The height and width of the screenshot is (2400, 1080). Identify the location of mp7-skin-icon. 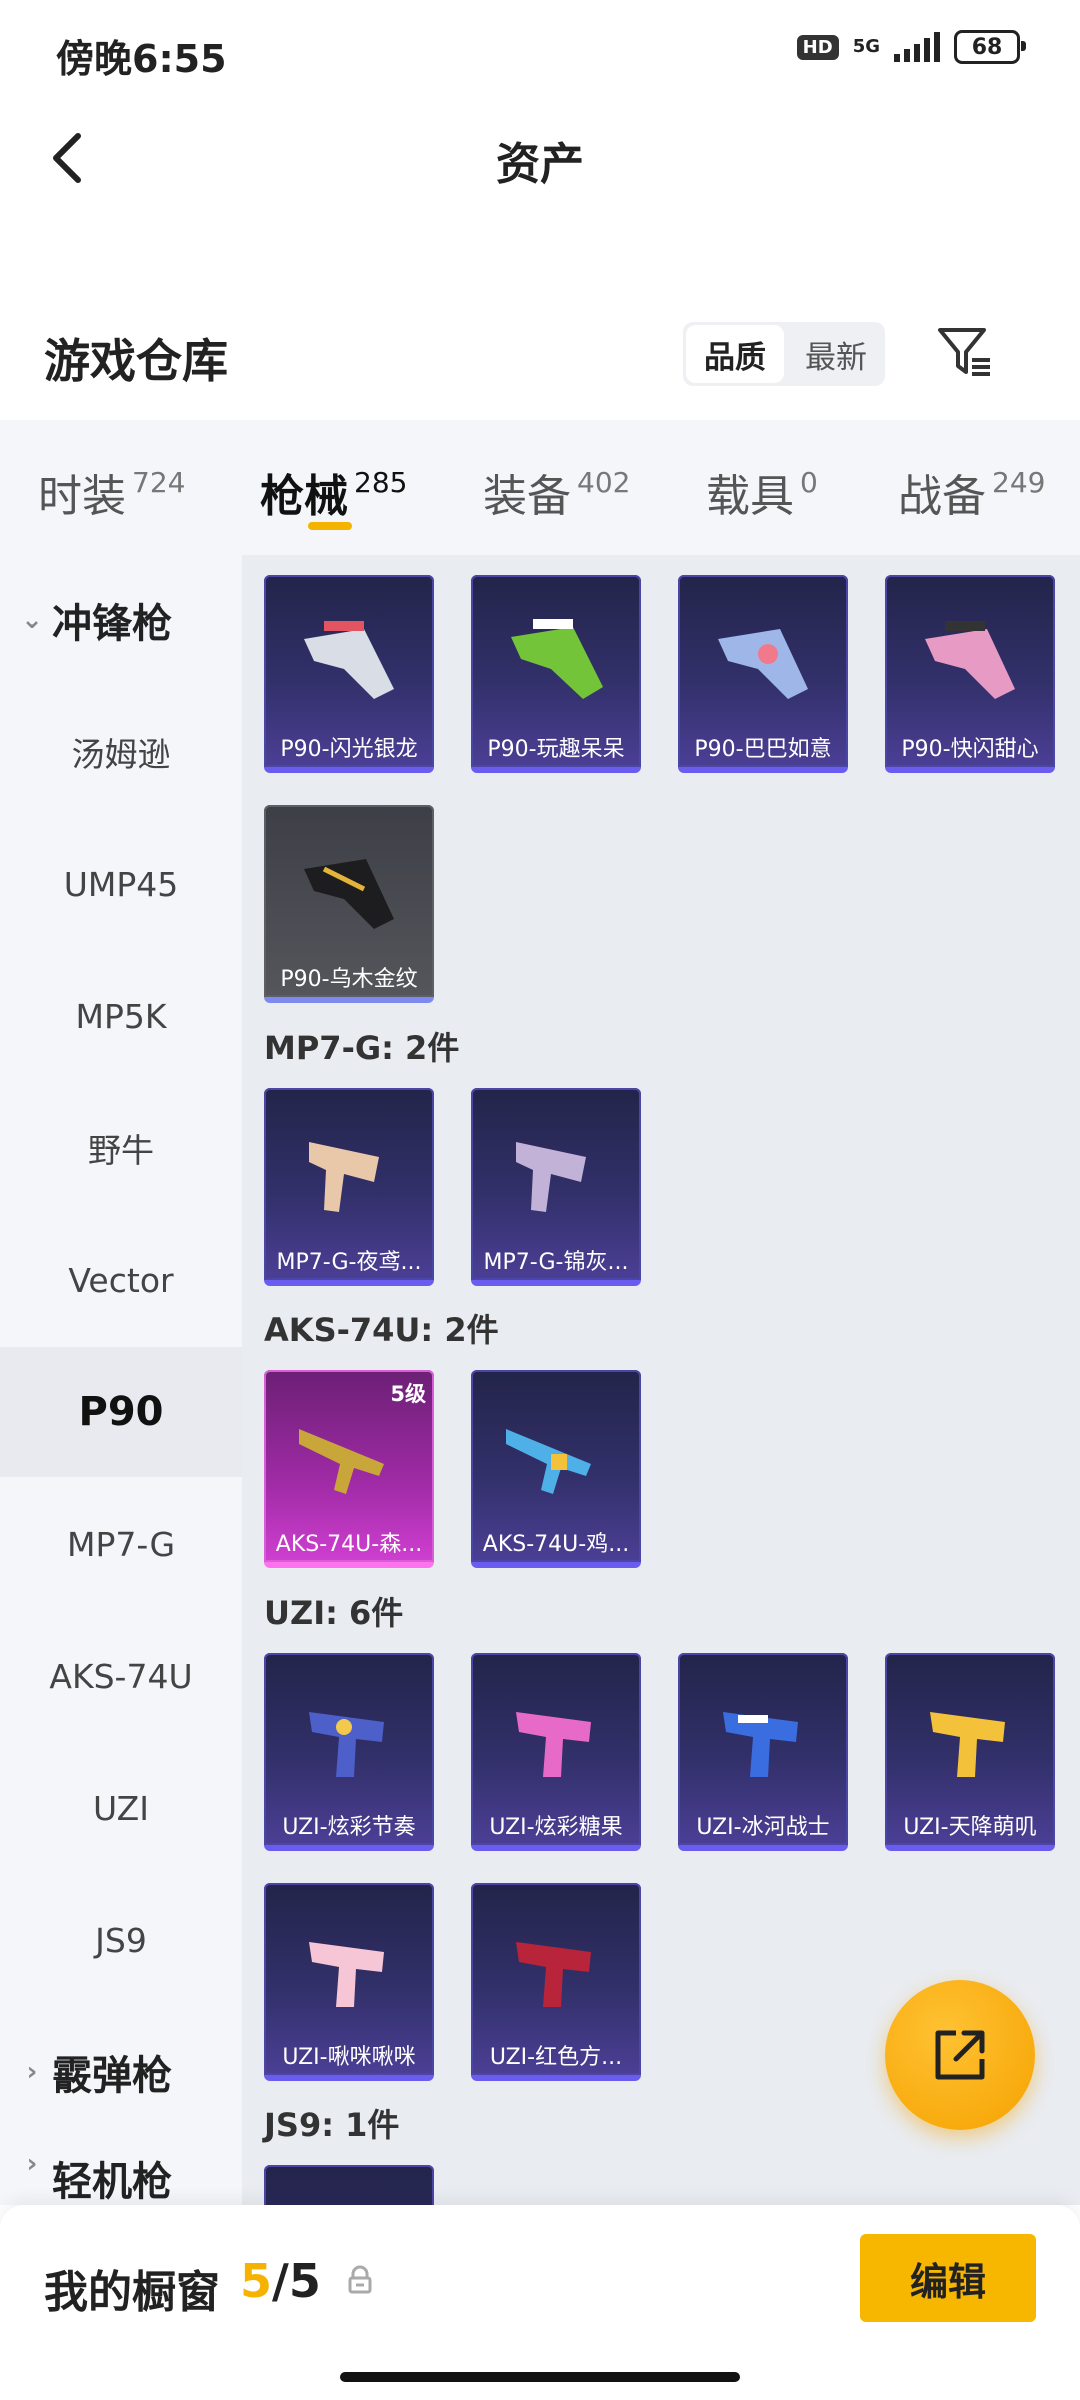
(344, 1177).